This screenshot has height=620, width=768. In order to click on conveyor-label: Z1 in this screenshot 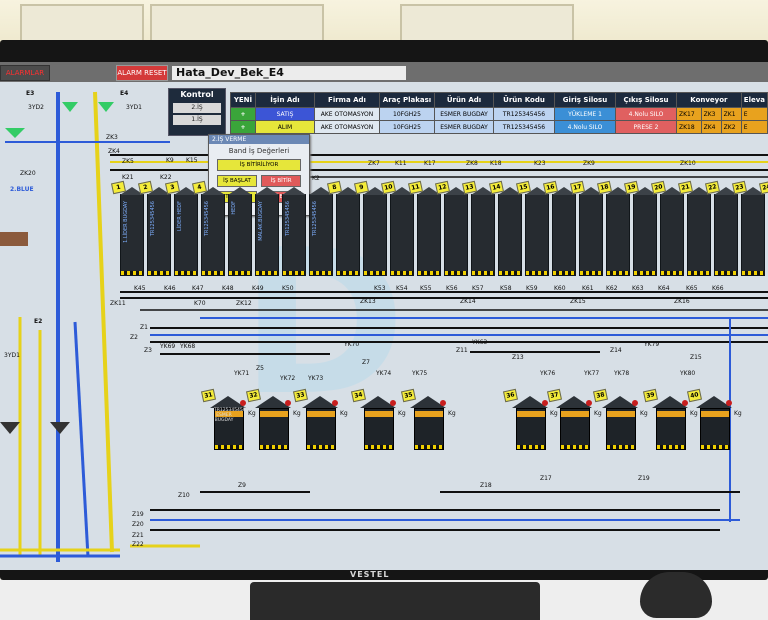, I will do `click(144, 327)`.